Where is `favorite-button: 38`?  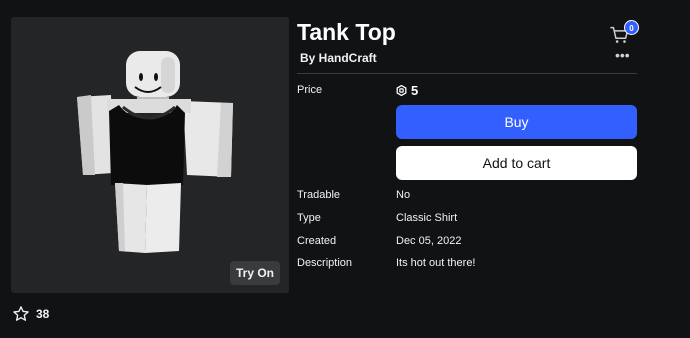
favorite-button: 38 is located at coordinates (30, 314).